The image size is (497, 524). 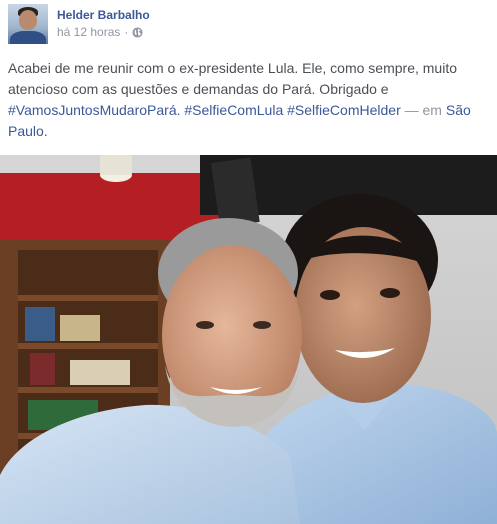 I want to click on avatar-face, so click(x=28, y=20).